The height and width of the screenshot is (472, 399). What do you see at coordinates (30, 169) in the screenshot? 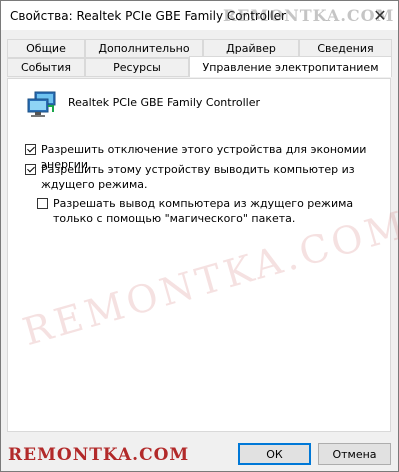
I see `checkbox-allow-wake` at bounding box center [30, 169].